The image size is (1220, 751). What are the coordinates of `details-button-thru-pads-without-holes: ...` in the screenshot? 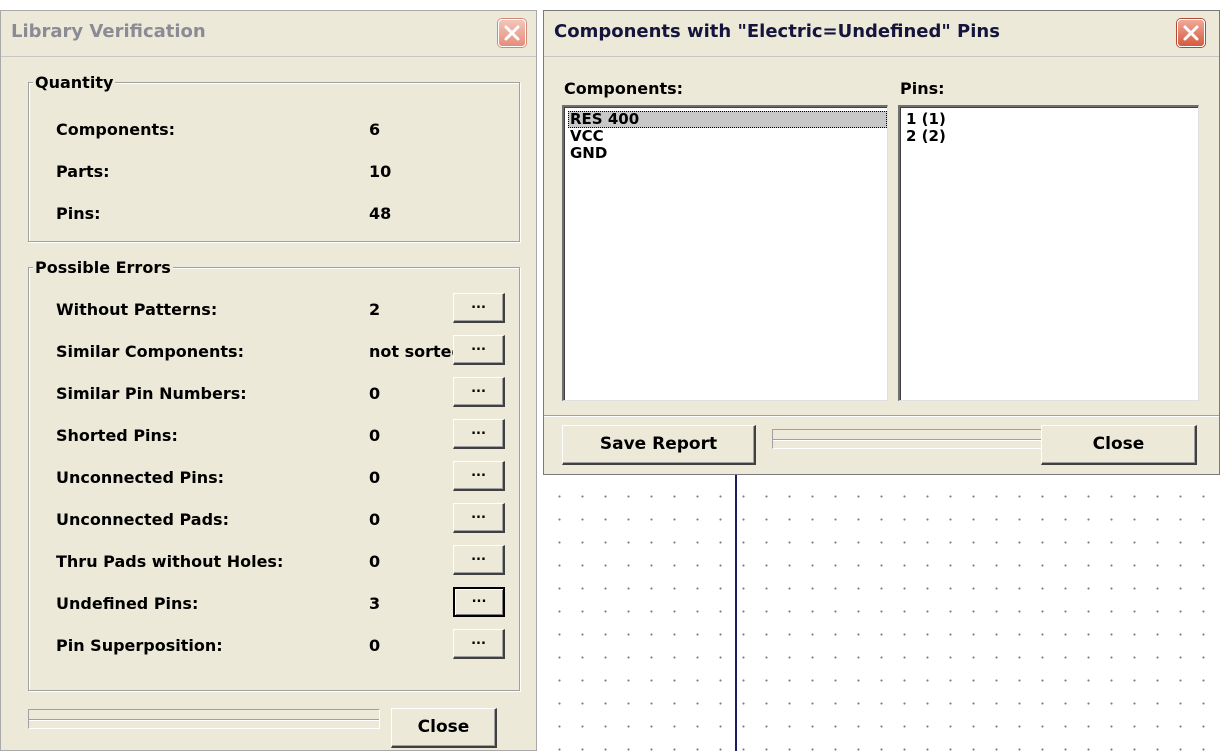 It's located at (479, 560).